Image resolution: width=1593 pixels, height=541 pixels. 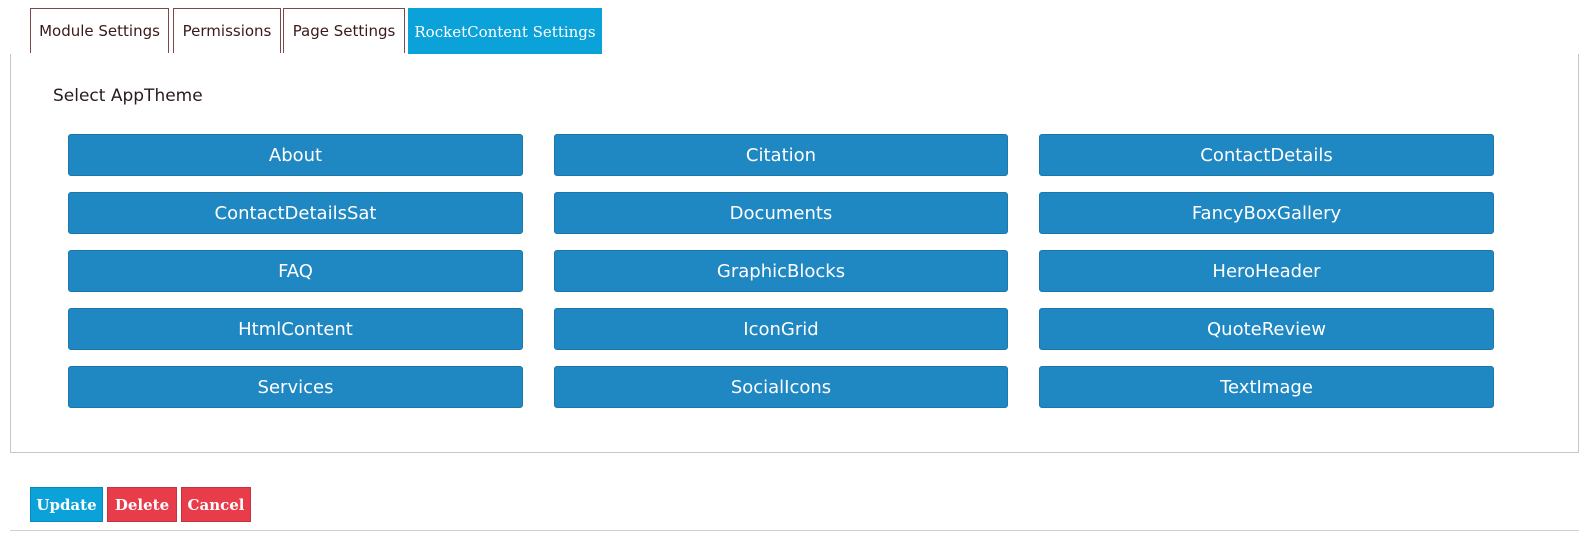 What do you see at coordinates (344, 30) in the screenshot?
I see `tab-page-settings: Page Settings` at bounding box center [344, 30].